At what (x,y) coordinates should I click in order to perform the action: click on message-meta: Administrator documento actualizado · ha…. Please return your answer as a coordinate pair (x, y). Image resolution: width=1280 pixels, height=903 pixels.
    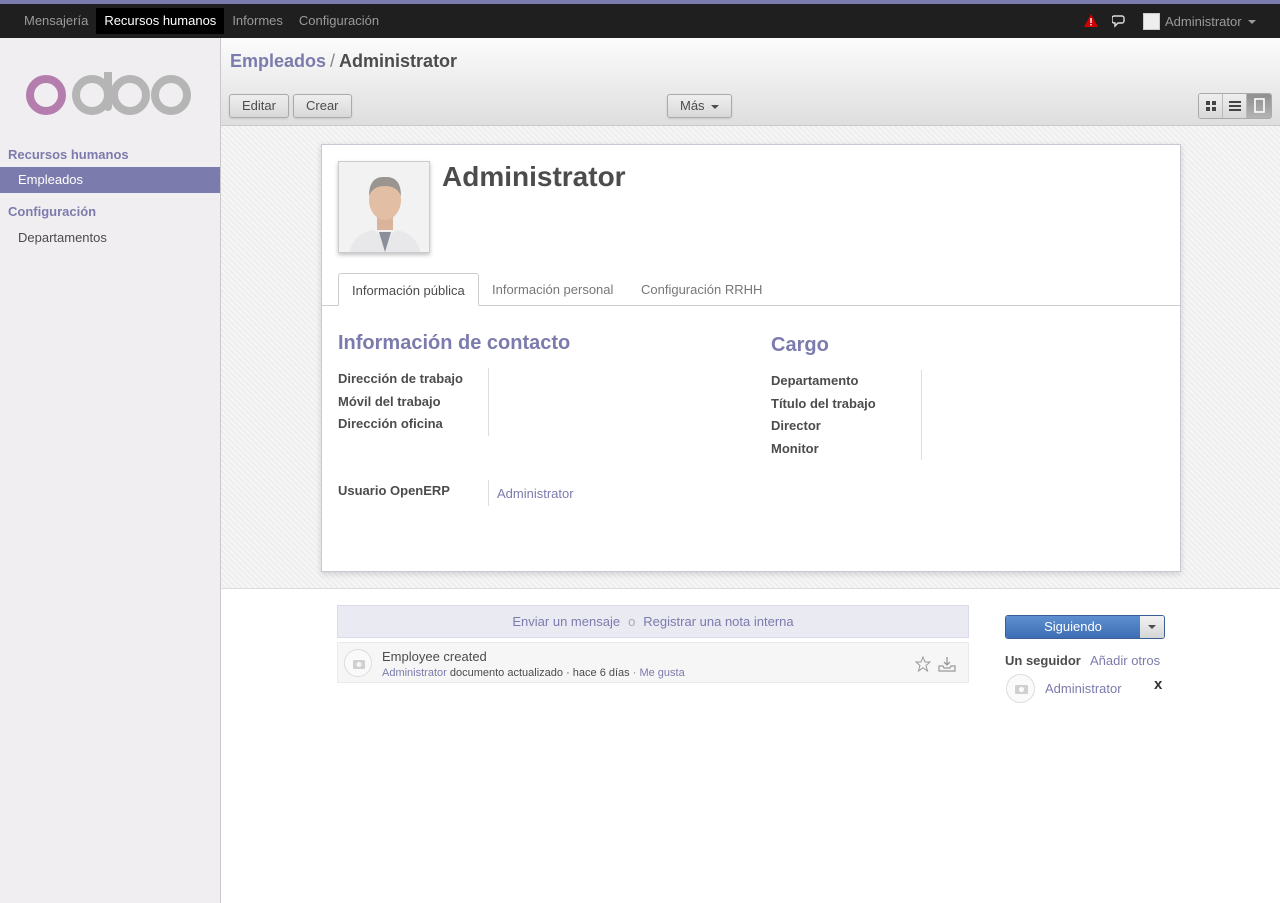
    Looking at the image, I should click on (533, 673).